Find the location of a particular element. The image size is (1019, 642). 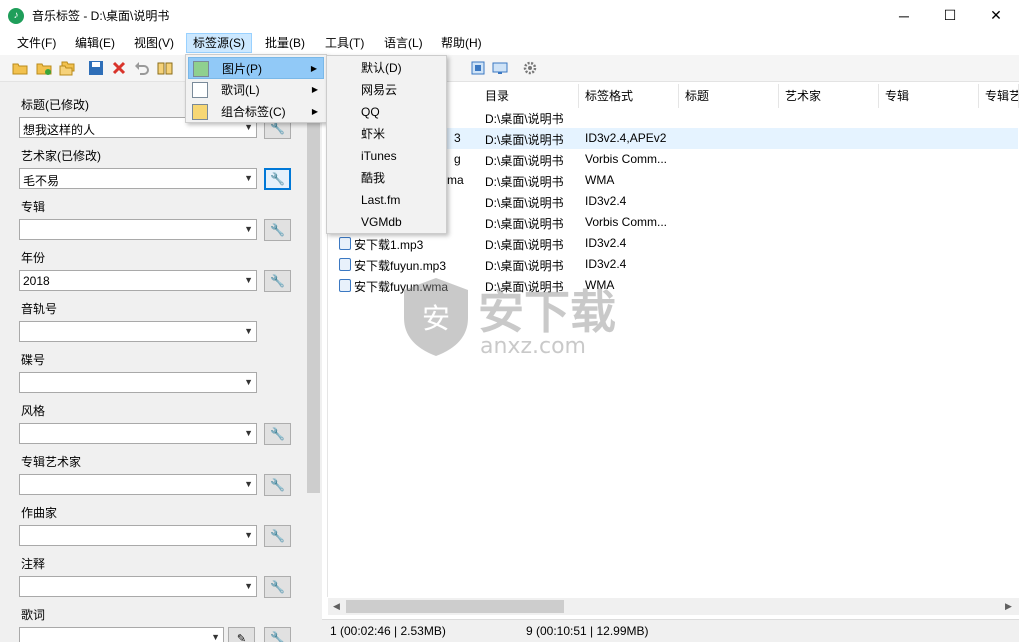

column-header-tag-format: 标签格式 is located at coordinates (629, 96).